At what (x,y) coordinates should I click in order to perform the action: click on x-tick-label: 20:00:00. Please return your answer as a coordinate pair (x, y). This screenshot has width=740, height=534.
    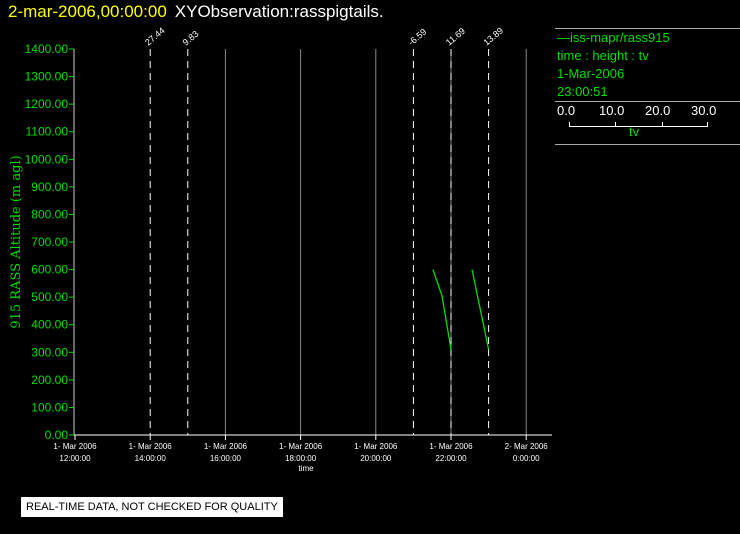
    Looking at the image, I should click on (376, 458).